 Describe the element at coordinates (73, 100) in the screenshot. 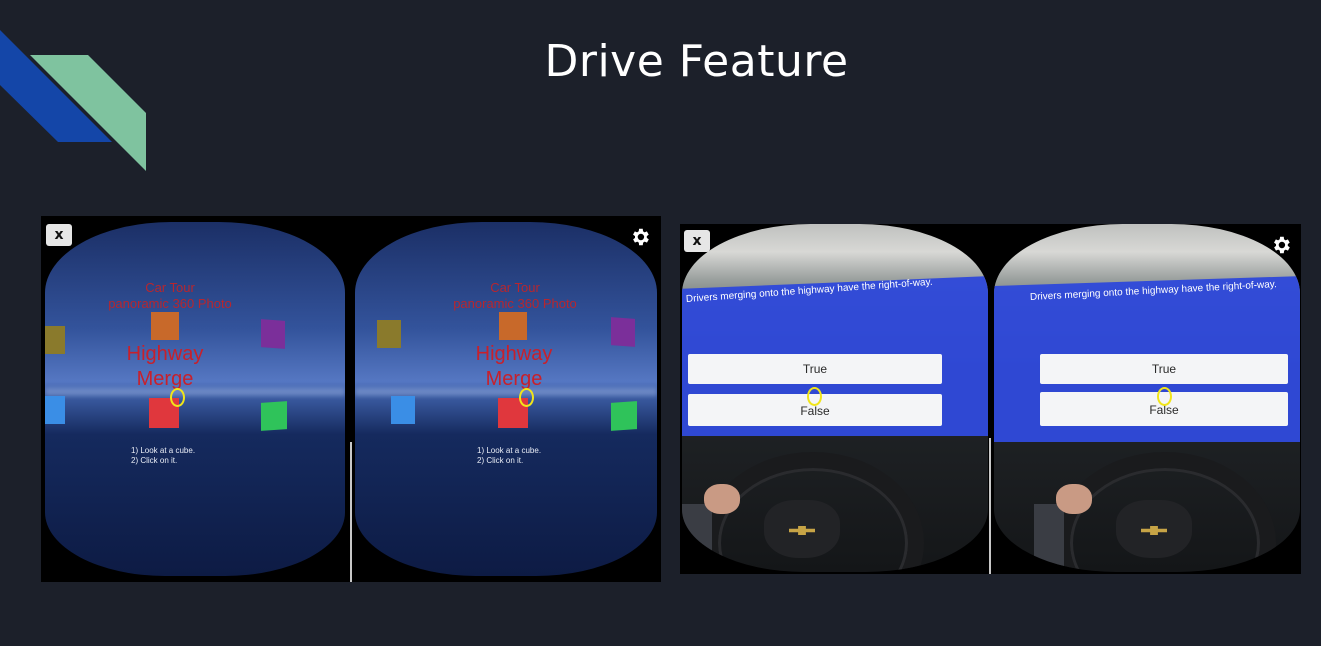

I see `corner-decoration` at that location.